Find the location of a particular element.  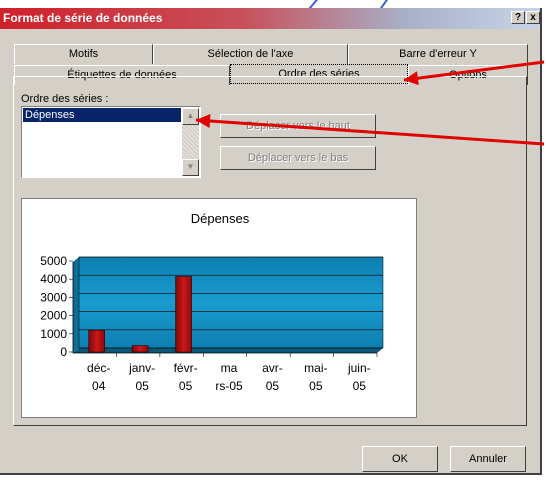

tab-error-bar-y: Barre d'erreur Y is located at coordinates (438, 54).